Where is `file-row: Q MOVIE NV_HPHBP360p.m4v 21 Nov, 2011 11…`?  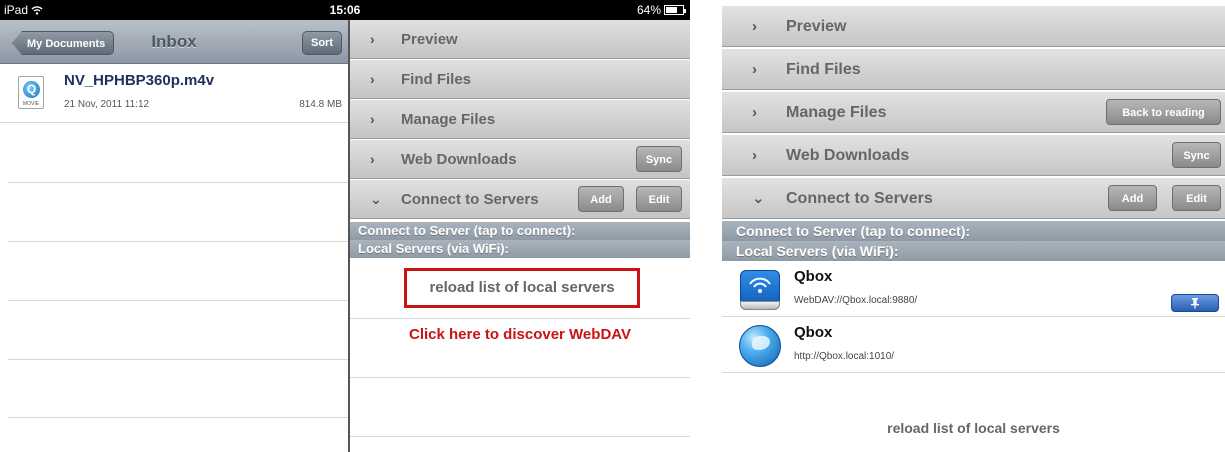
file-row: Q MOVIE NV_HPHBP360p.m4v 21 Nov, 2011 11… is located at coordinates (174, 93).